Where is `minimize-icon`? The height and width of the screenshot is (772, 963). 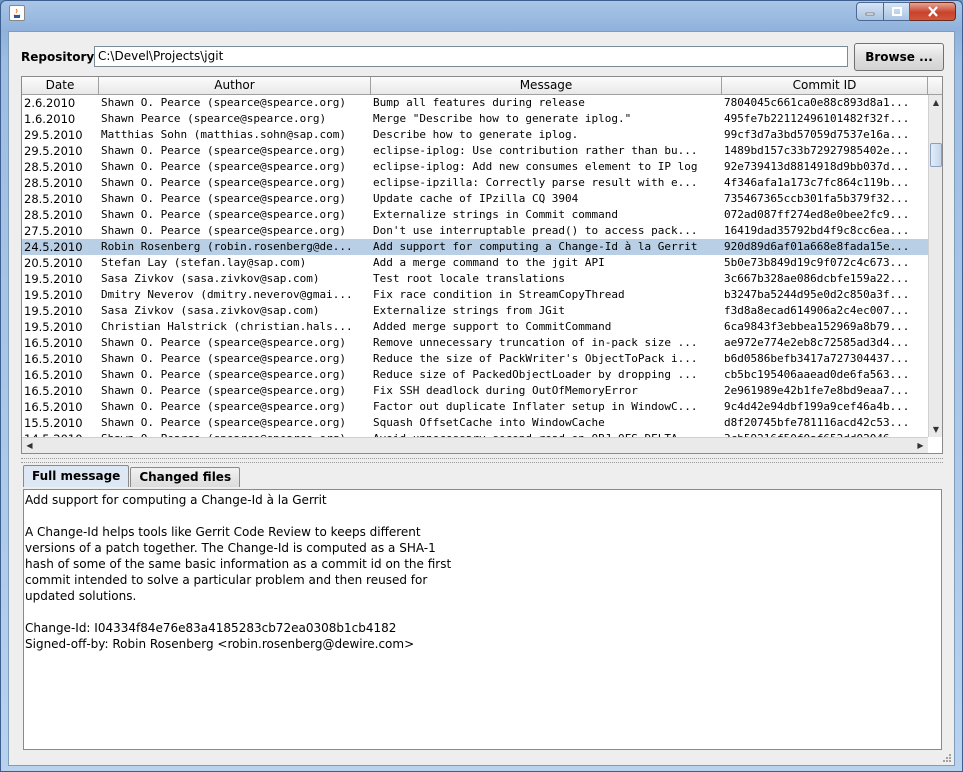
minimize-icon is located at coordinates (870, 13).